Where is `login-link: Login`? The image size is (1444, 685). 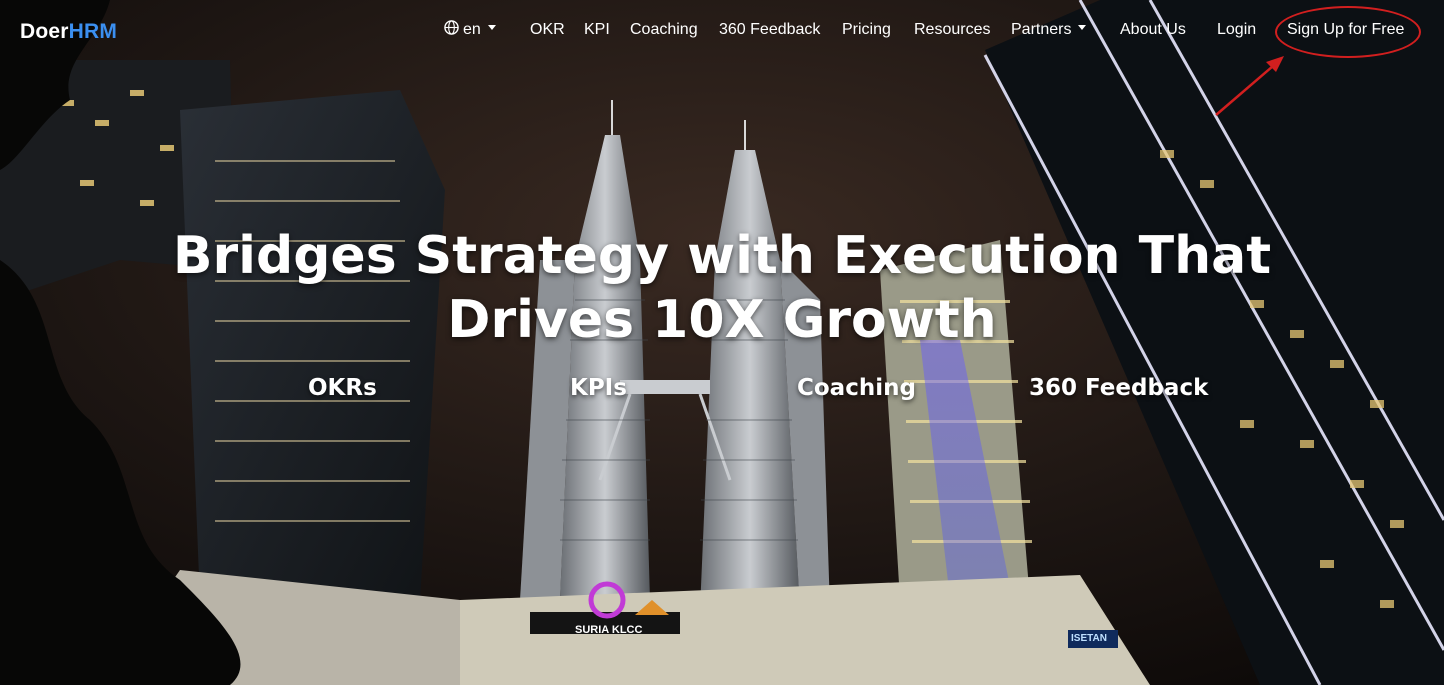
login-link: Login is located at coordinates (1236, 30).